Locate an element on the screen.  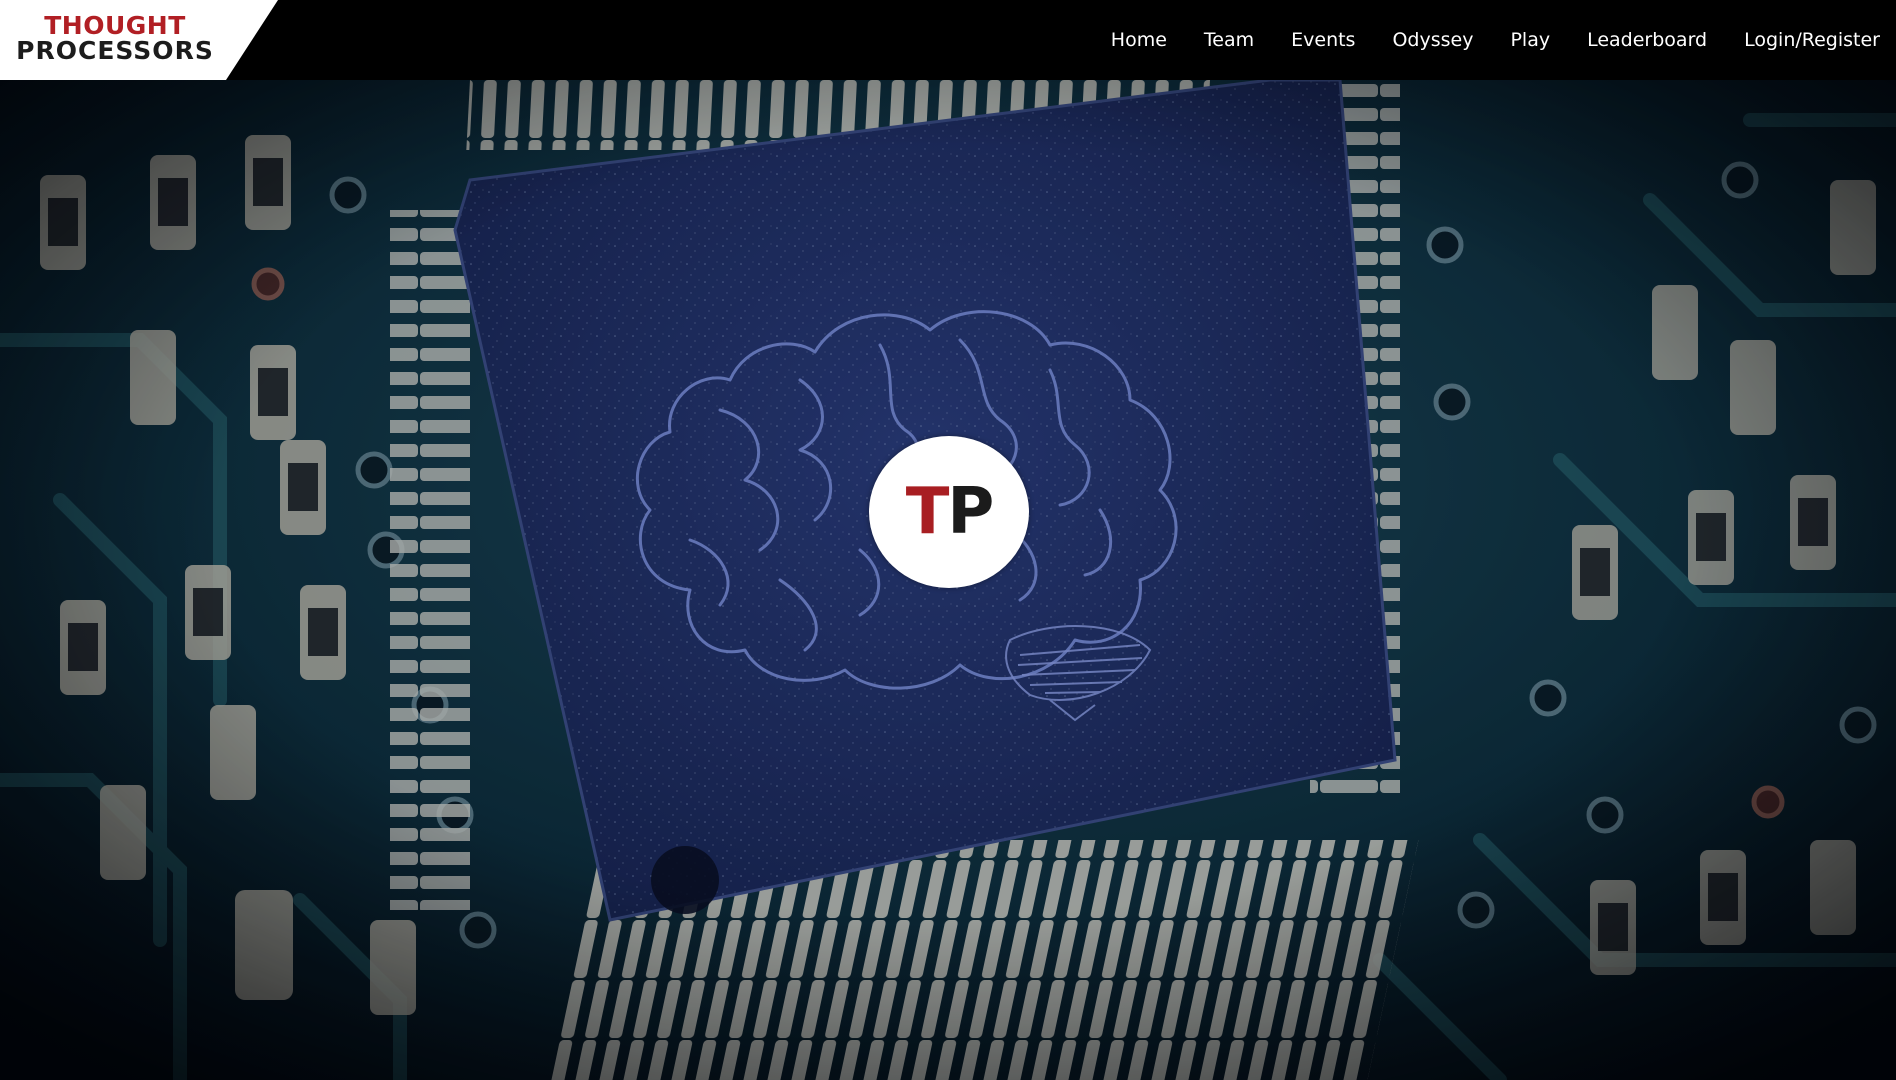
nav-item-login: Login/Register is located at coordinates (1812, 40).